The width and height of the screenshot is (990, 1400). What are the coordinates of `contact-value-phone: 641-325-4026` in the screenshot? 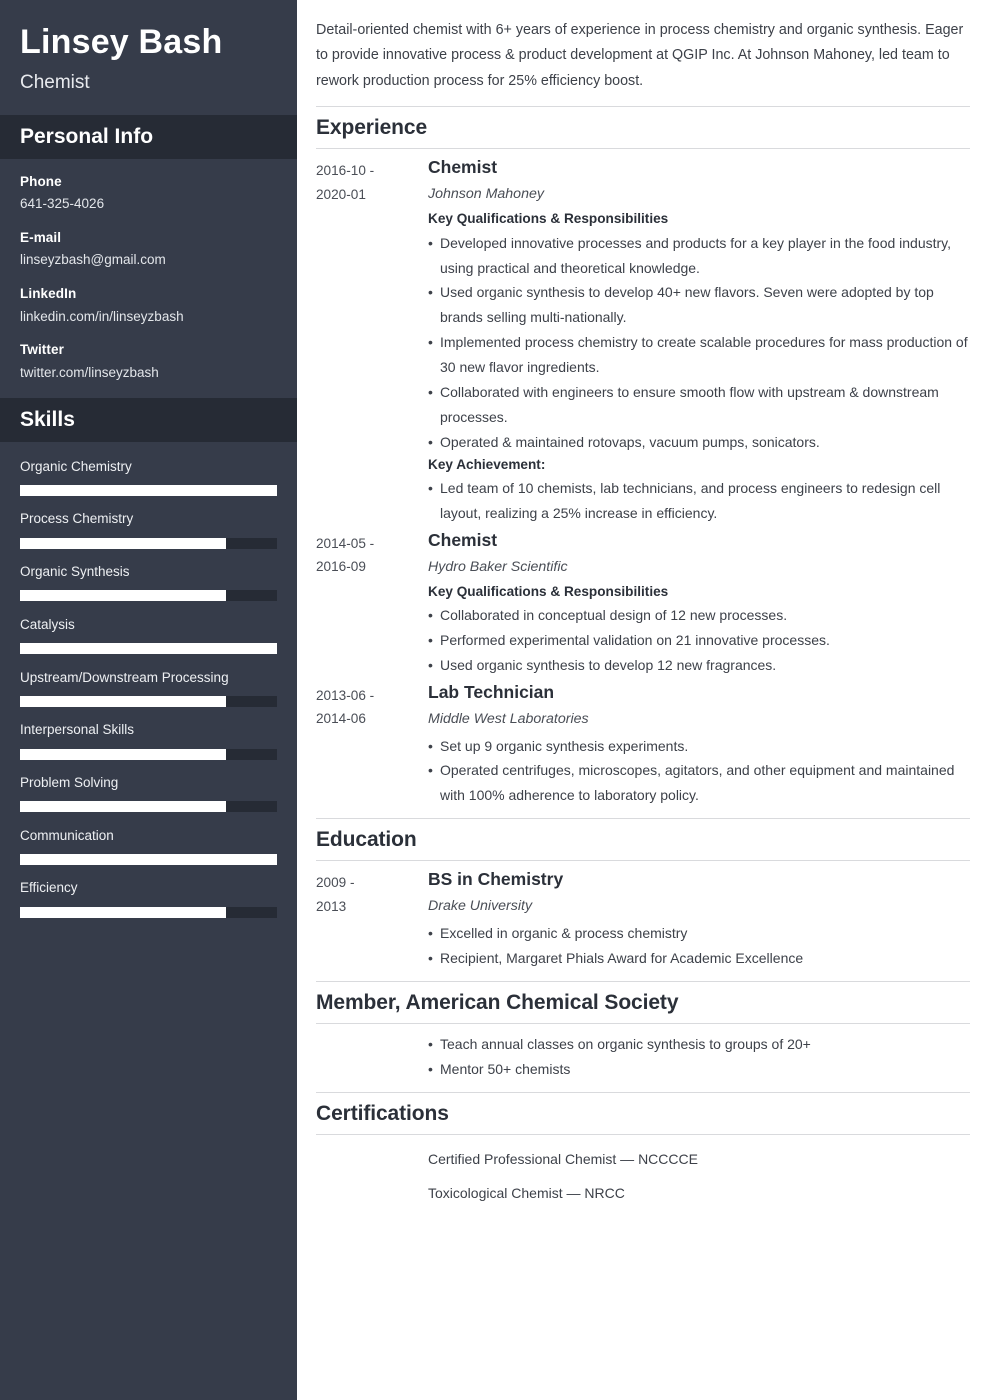 It's located at (148, 204).